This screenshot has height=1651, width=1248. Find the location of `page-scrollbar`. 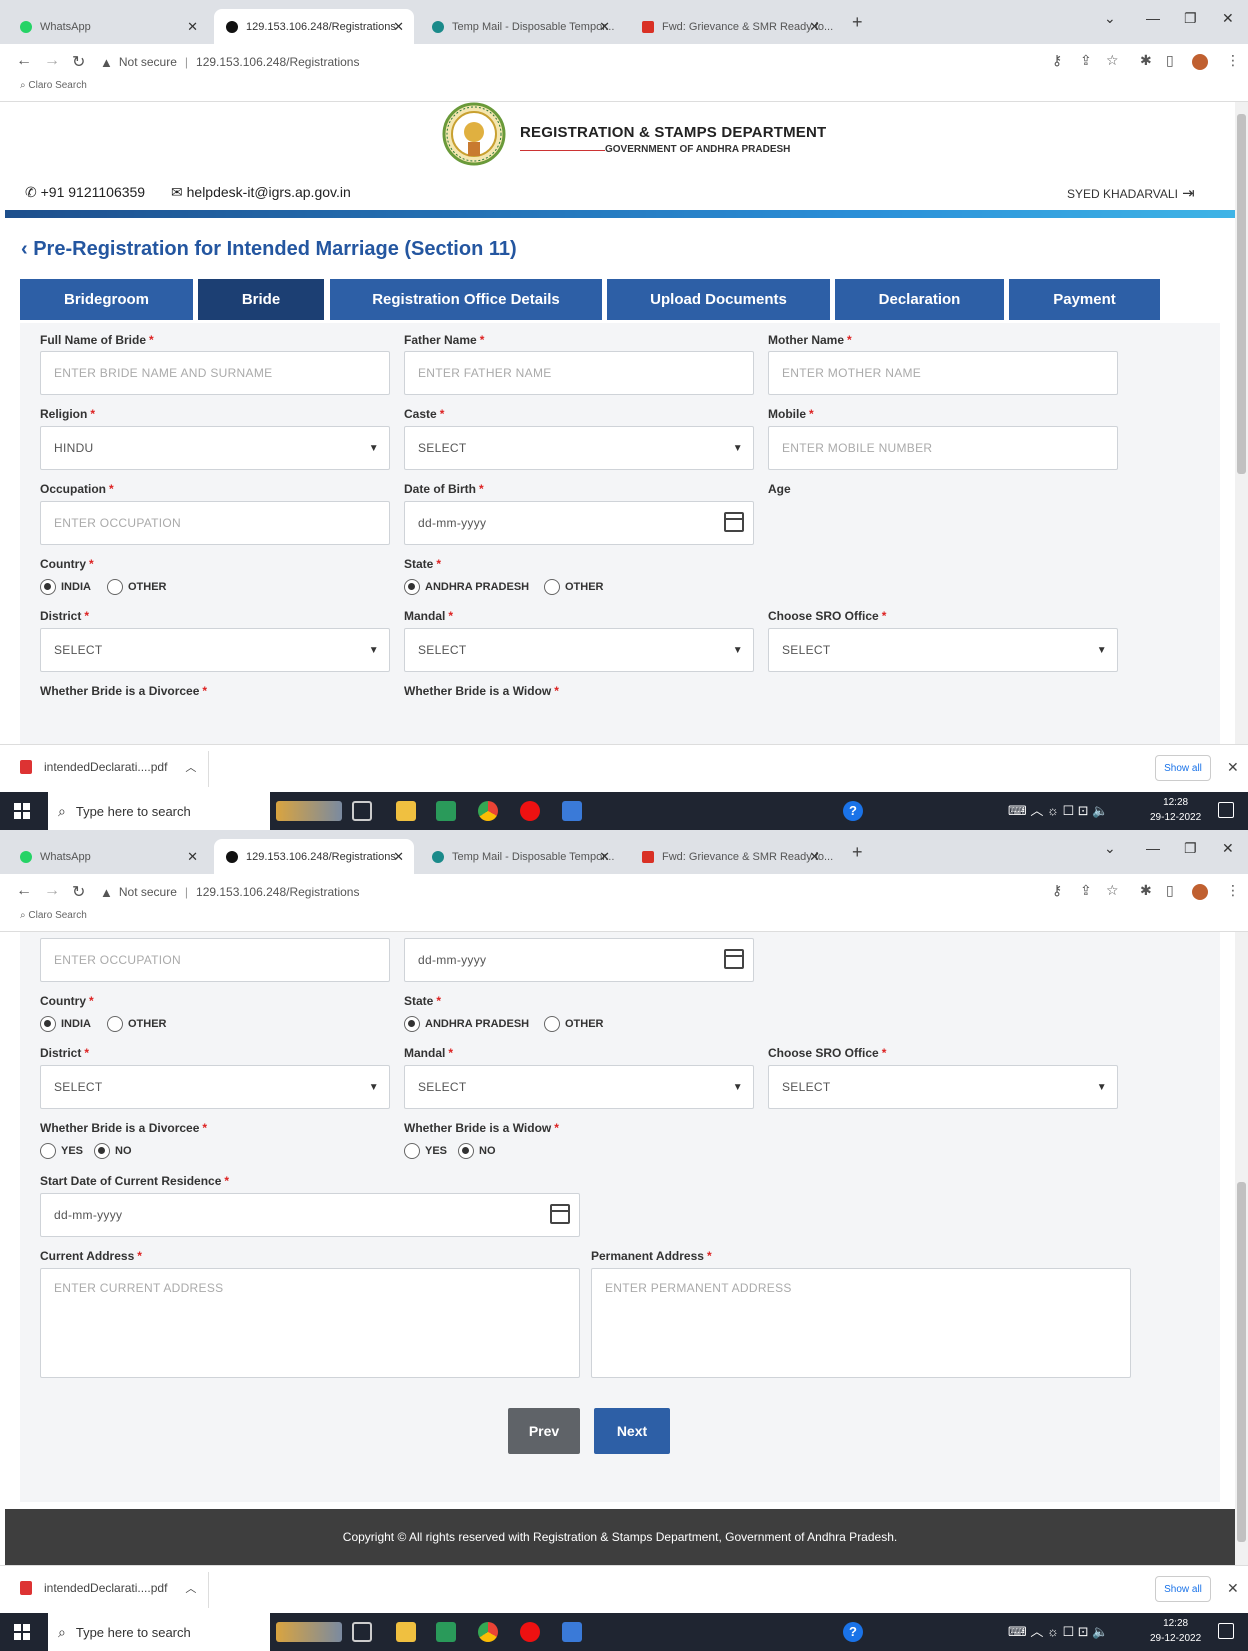

page-scrollbar is located at coordinates (1241, 423).